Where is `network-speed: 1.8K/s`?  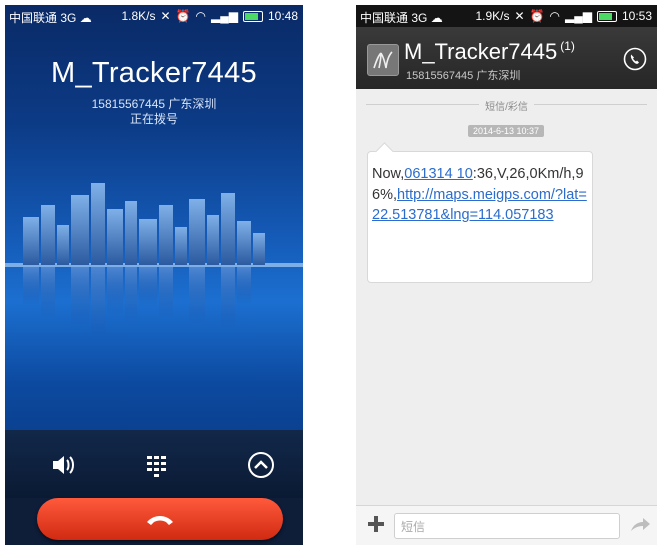 network-speed: 1.8K/s is located at coordinates (138, 16).